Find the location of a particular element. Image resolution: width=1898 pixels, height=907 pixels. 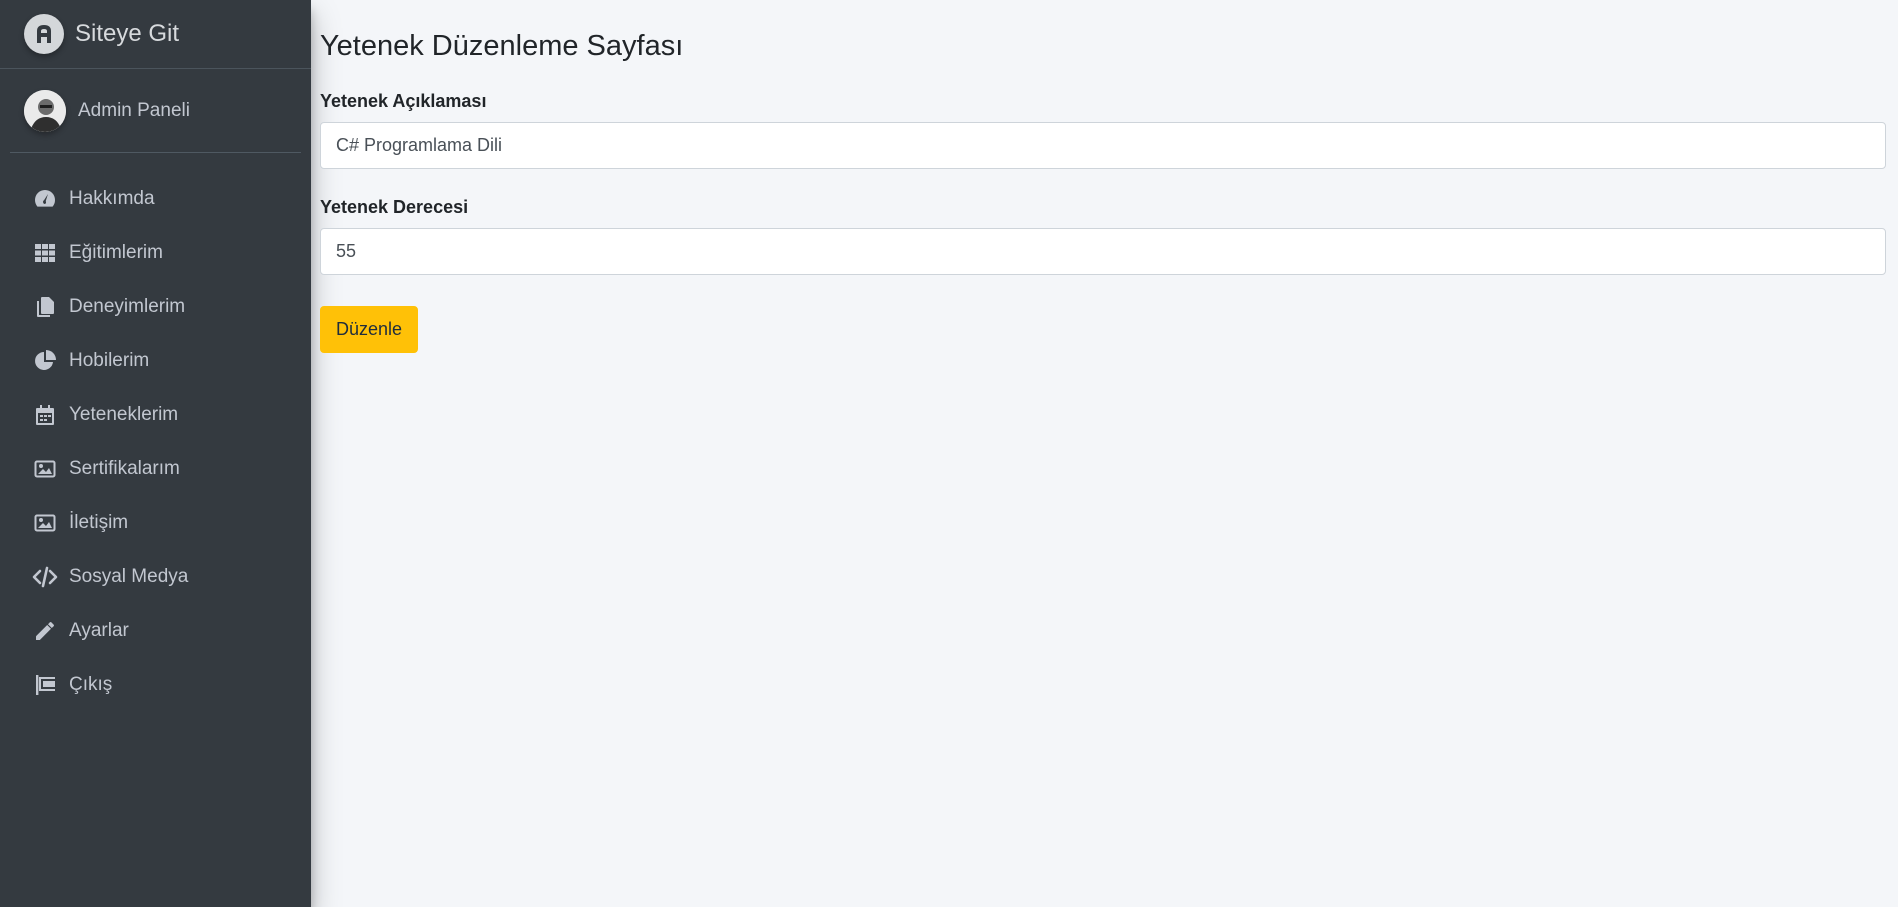

sidebar-item-label: İletişim is located at coordinates (99, 522).